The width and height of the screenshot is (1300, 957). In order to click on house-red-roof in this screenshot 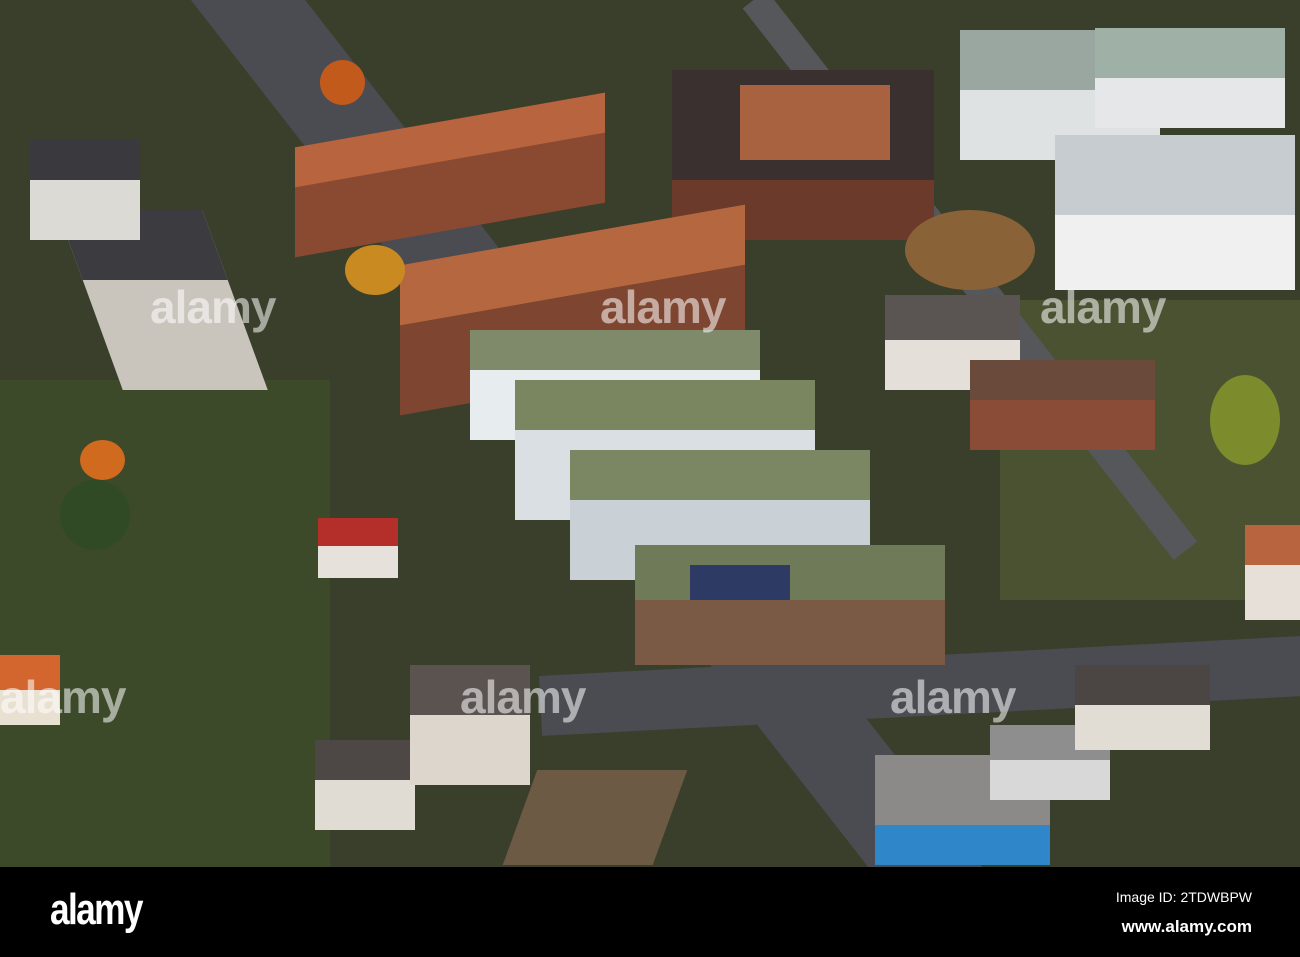, I will do `click(358, 548)`.